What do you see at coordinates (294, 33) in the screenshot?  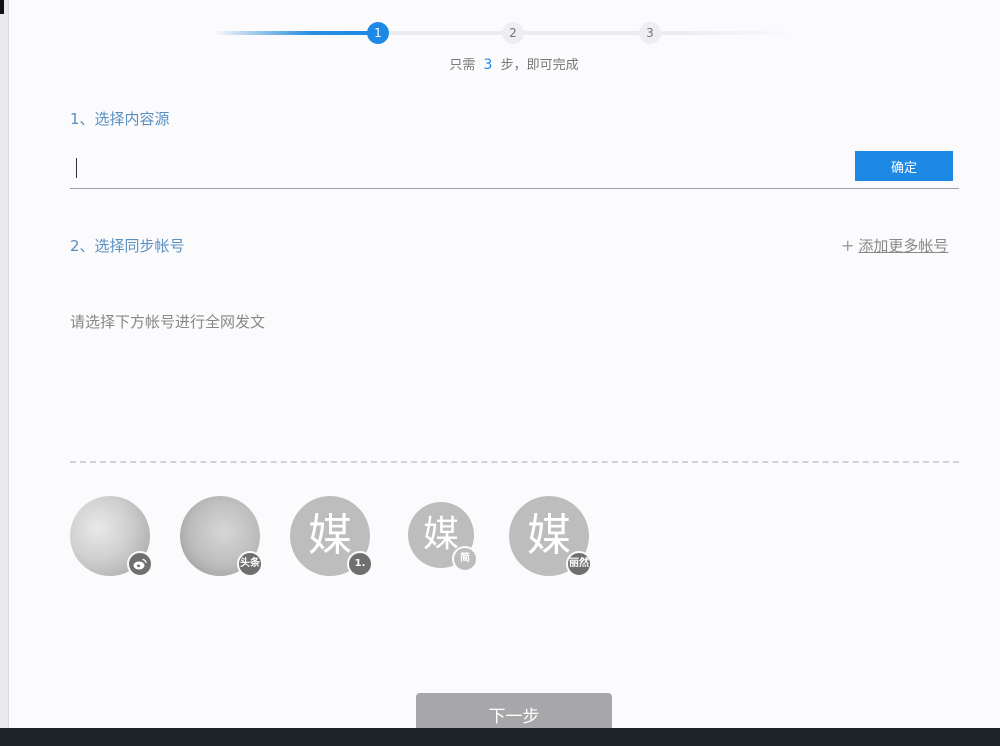 I see `stepper-progress` at bounding box center [294, 33].